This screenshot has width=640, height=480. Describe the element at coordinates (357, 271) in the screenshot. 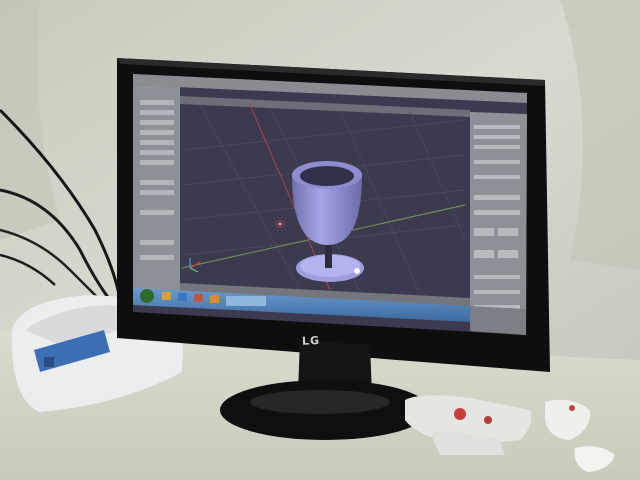

I see `object-origin` at that location.